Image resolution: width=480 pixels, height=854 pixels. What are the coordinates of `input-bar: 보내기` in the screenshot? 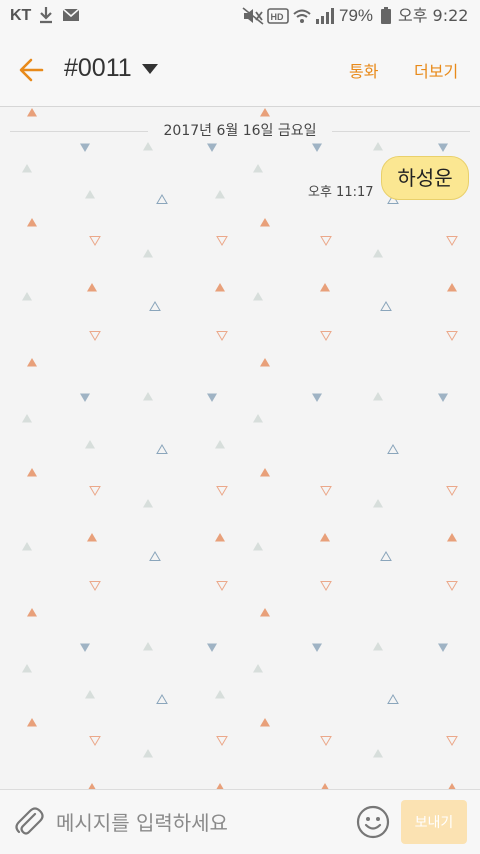 It's located at (240, 821).